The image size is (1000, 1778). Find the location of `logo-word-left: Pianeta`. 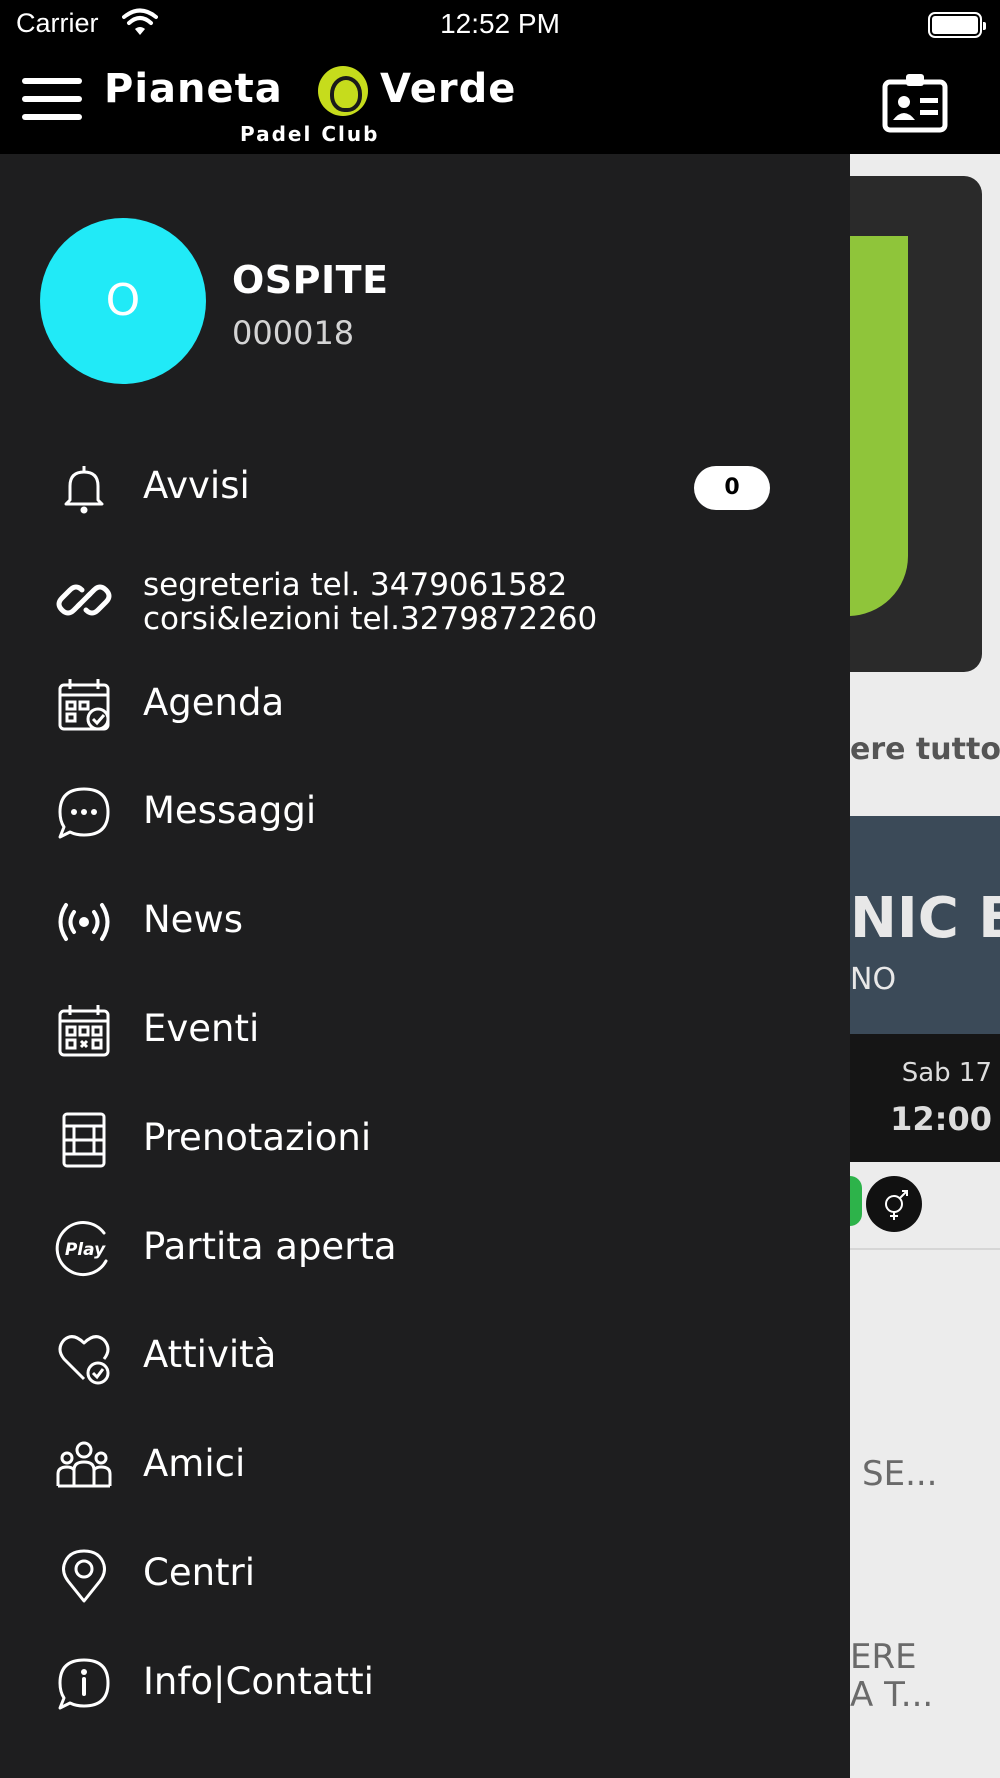

logo-word-left: Pianeta is located at coordinates (193, 89).